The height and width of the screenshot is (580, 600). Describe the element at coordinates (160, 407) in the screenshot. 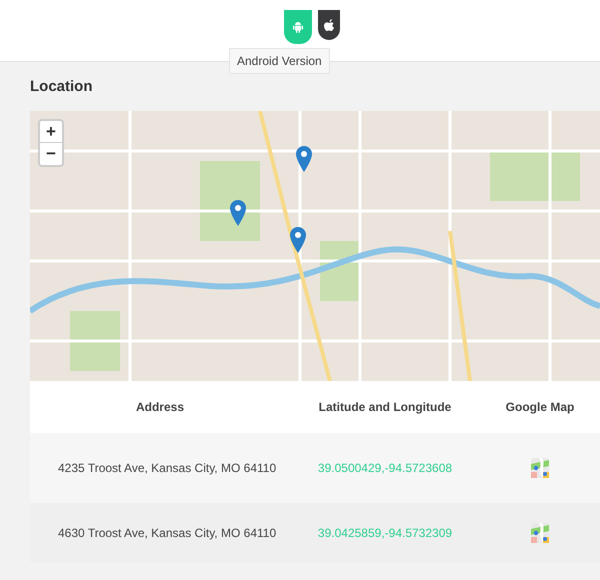

I see `column-header: Address` at that location.